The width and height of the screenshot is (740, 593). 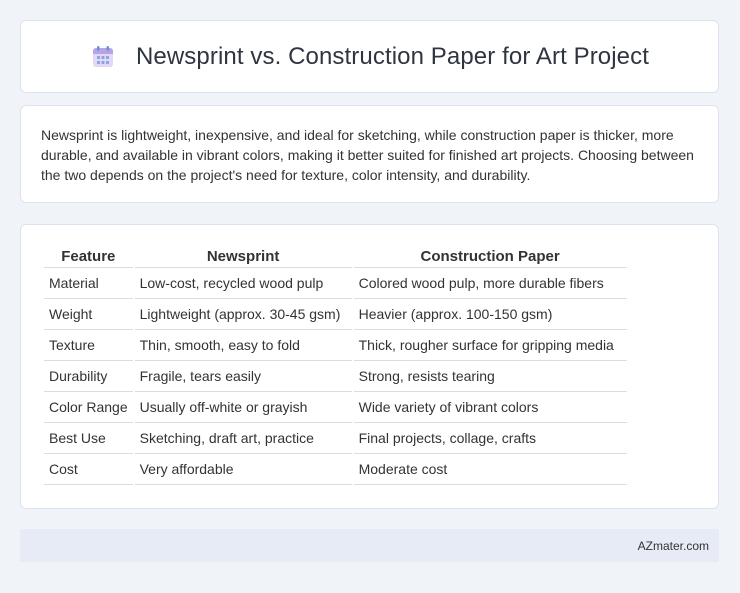 I want to click on column-header-newsprint: Newsprint, so click(x=243, y=257).